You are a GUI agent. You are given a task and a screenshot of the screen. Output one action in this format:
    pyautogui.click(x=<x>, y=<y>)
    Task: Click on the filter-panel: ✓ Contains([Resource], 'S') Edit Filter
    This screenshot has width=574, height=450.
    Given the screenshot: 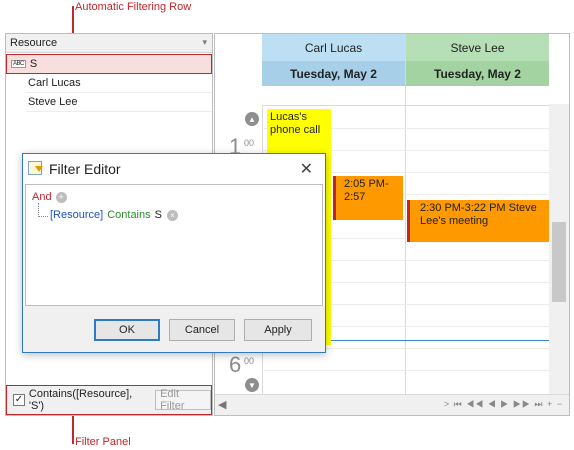 What is the action you would take?
    pyautogui.click(x=109, y=400)
    